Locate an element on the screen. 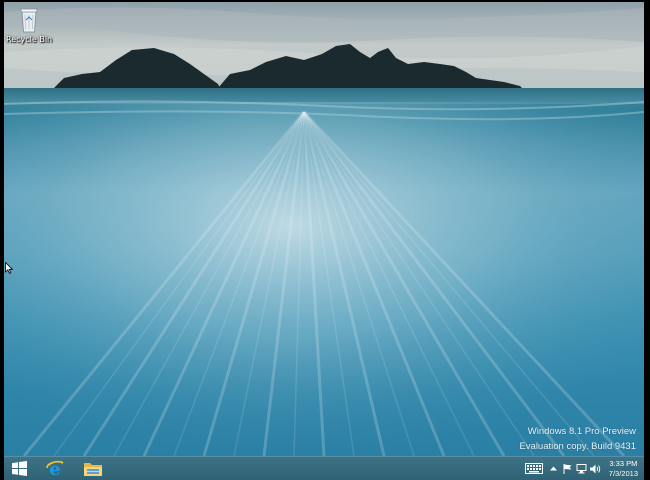  recycle-bin-icon is located at coordinates (29, 20).